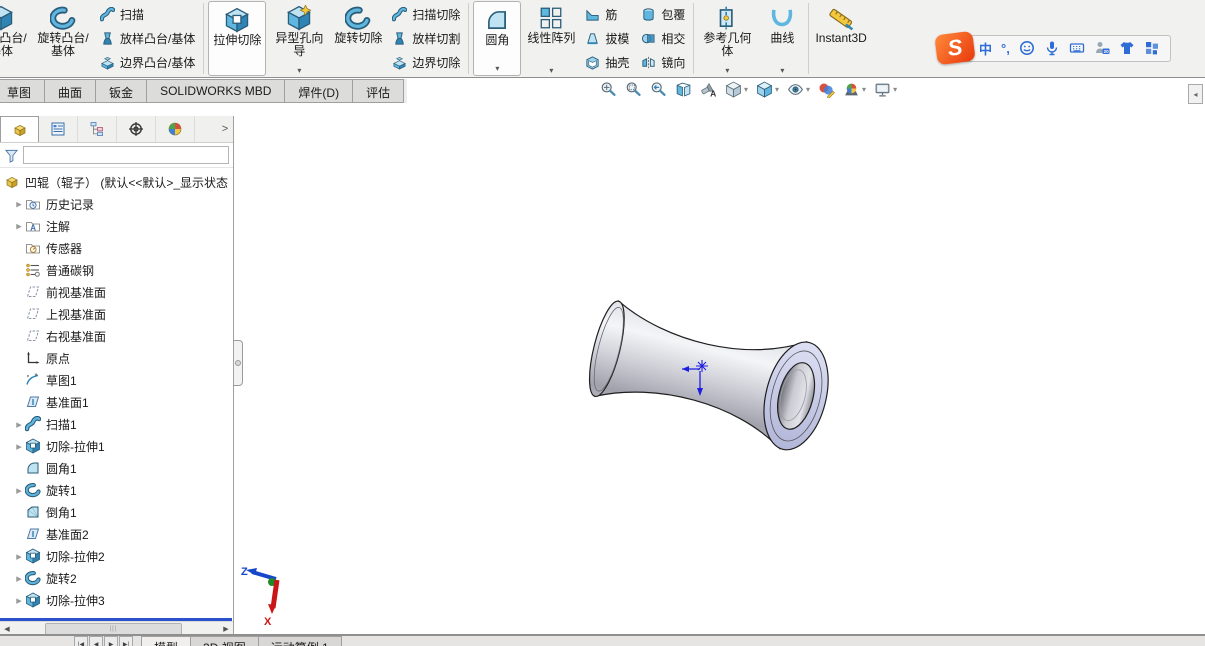  I want to click on motion-nav-prev-button: ◀, so click(96, 641).